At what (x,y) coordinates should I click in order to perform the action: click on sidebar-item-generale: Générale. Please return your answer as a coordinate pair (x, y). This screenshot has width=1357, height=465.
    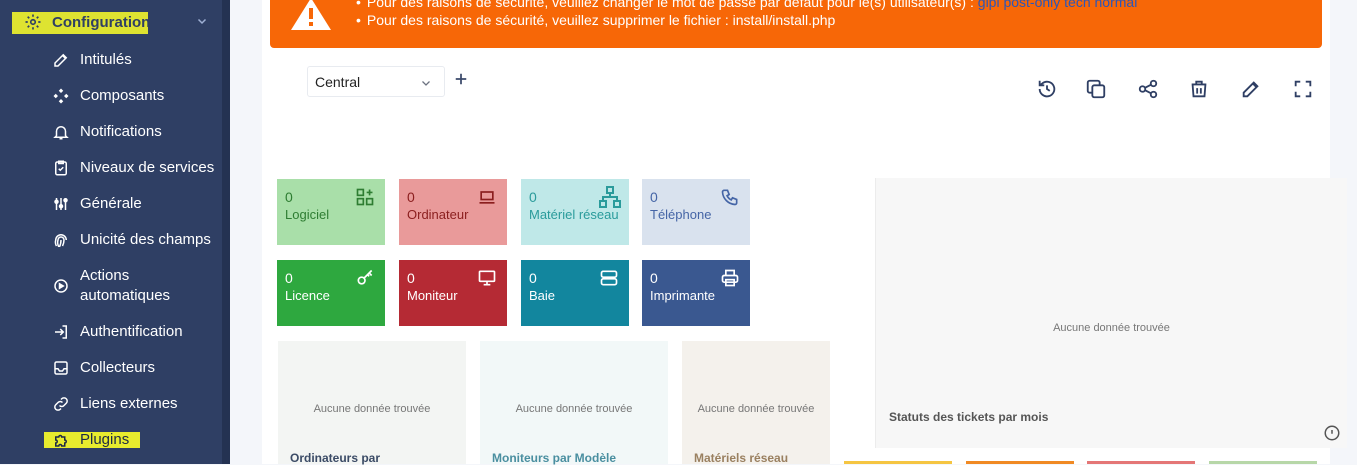
    Looking at the image, I should click on (111, 204).